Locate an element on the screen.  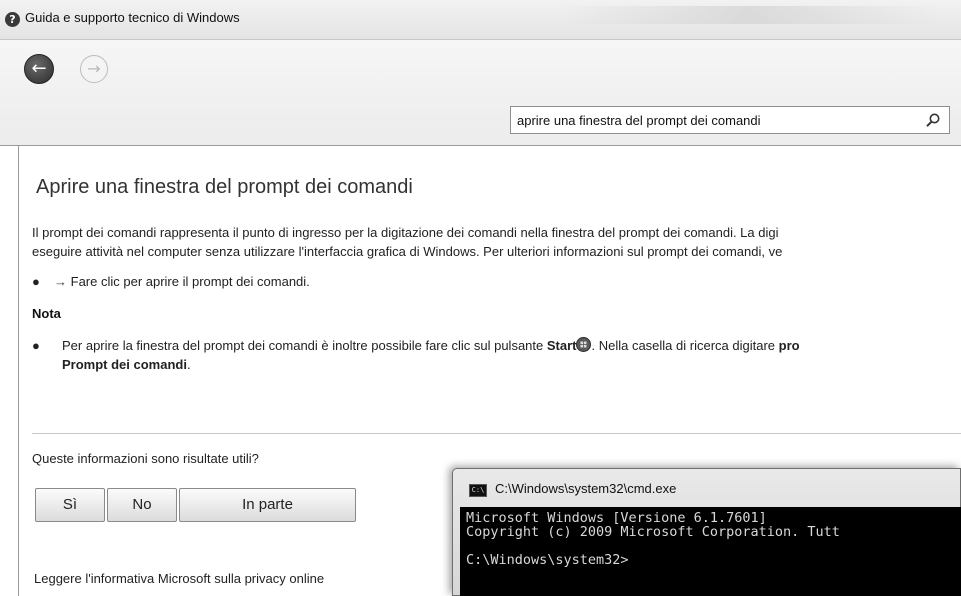
search-icon is located at coordinates (933, 120).